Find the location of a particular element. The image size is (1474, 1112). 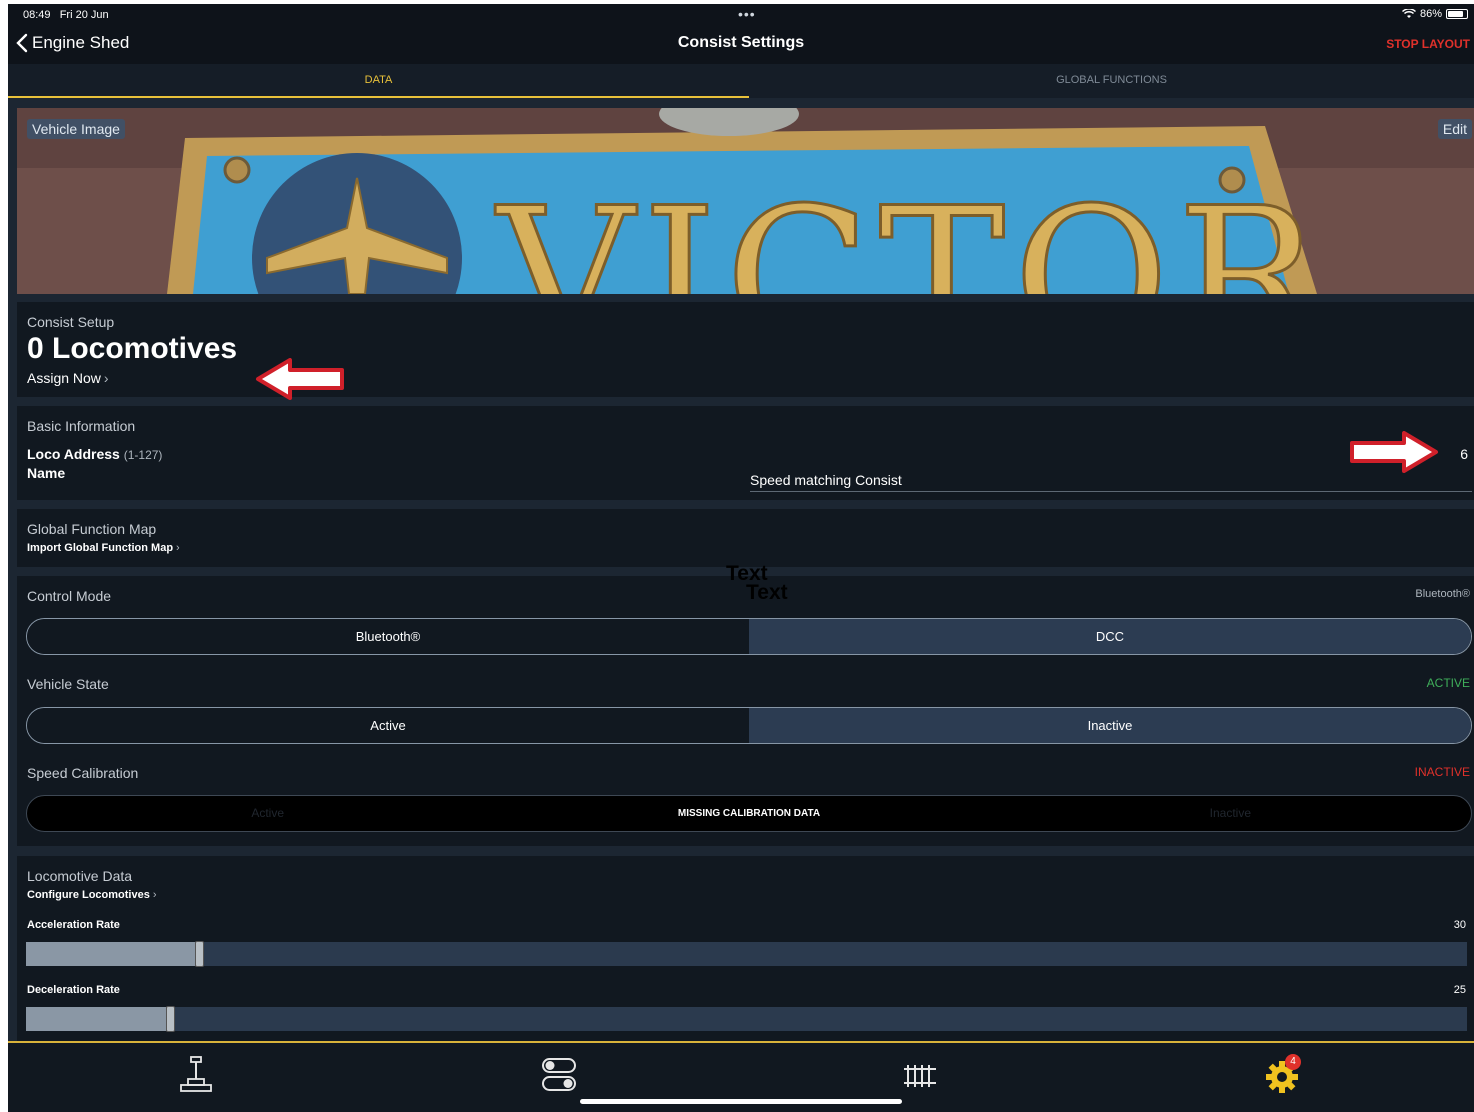

consist-setup-title: Consist Setup is located at coordinates (71, 322).